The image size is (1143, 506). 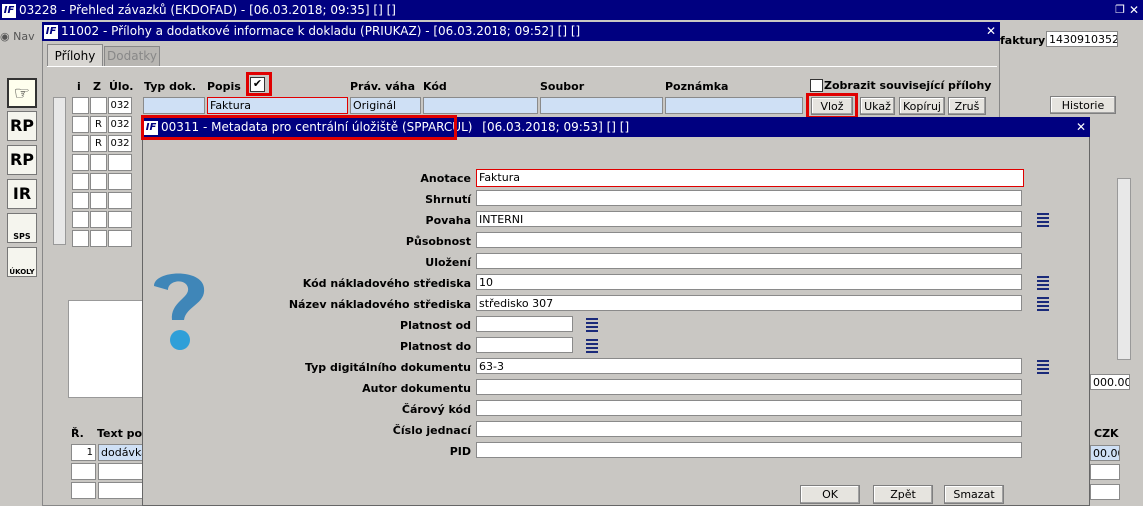 I want to click on show-related-checkbox, so click(x=816, y=85).